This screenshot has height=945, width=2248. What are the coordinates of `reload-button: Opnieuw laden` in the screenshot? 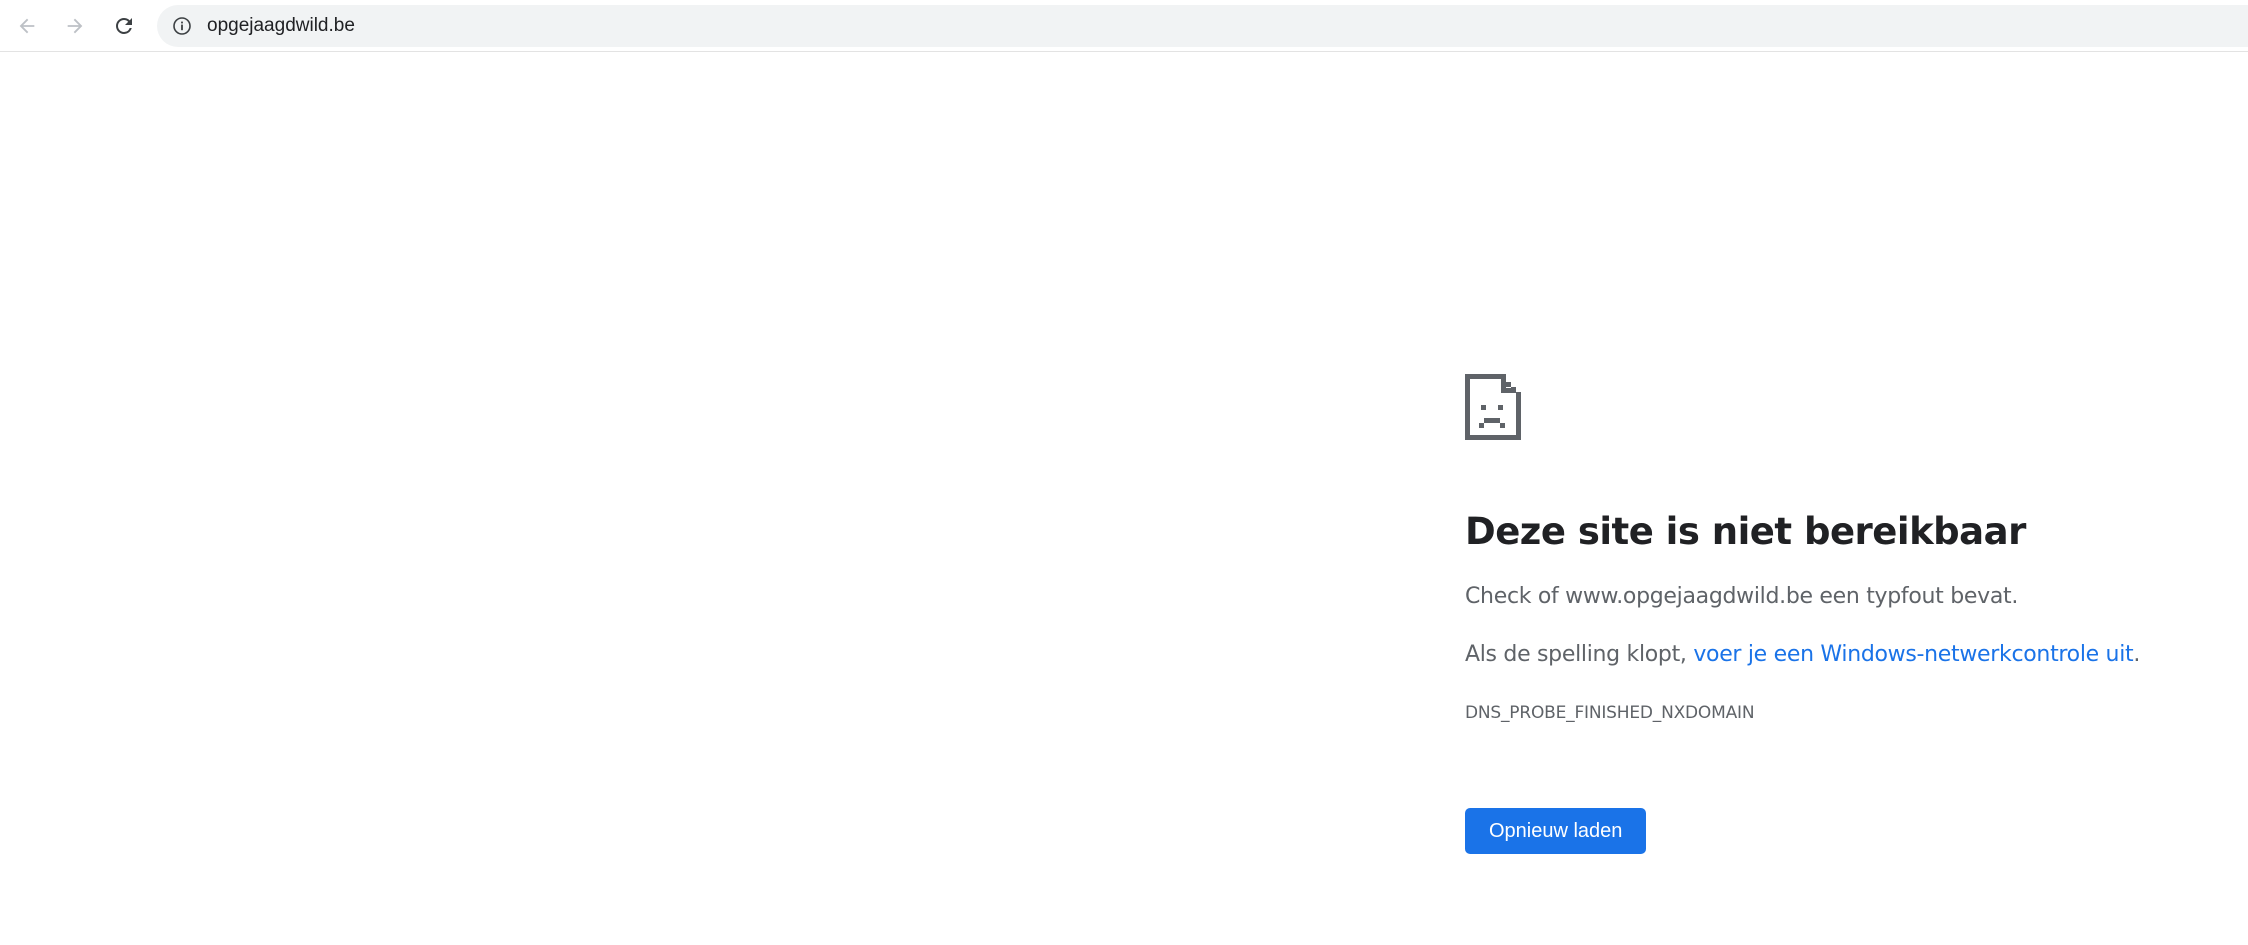 It's located at (1556, 831).